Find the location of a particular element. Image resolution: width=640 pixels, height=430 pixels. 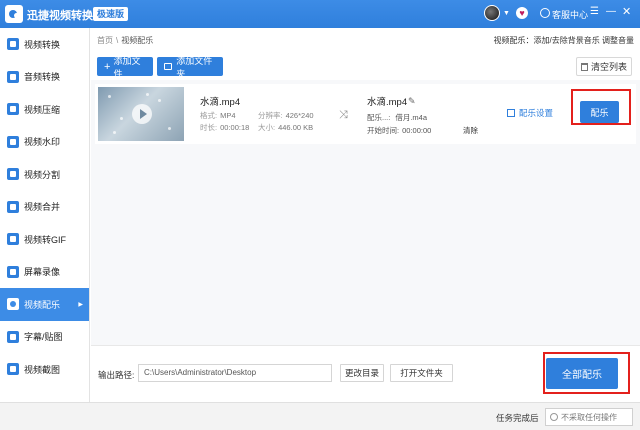

audio-convert-icon is located at coordinates (13, 76).